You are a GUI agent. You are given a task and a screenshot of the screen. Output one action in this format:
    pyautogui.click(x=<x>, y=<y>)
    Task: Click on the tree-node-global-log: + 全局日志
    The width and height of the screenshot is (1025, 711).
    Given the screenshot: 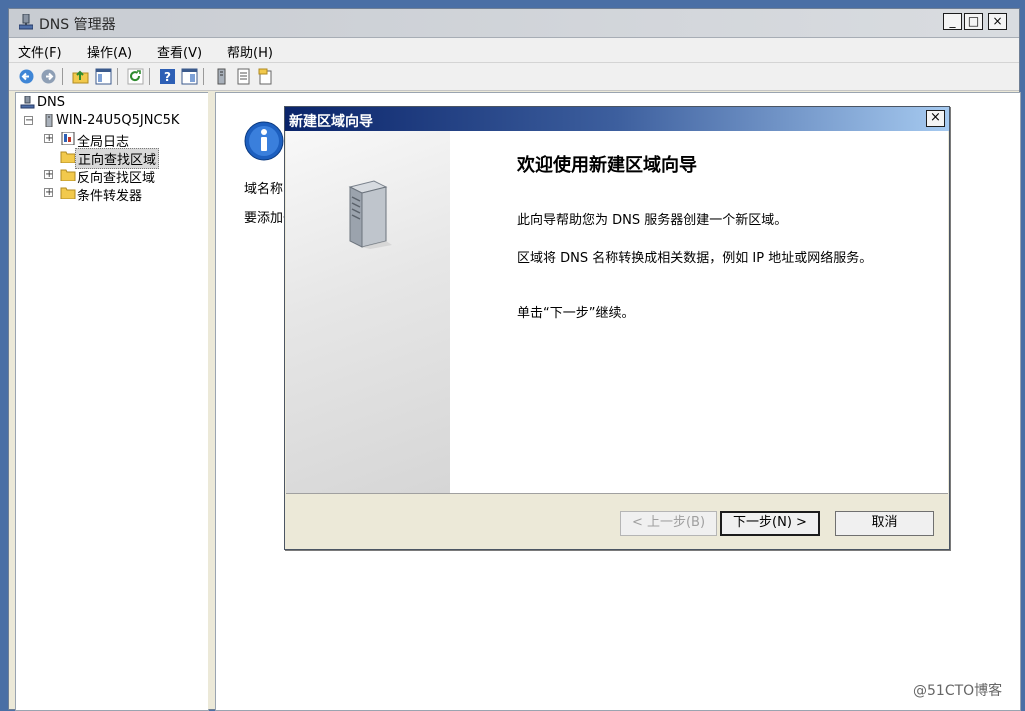 What is the action you would take?
    pyautogui.click(x=110, y=140)
    